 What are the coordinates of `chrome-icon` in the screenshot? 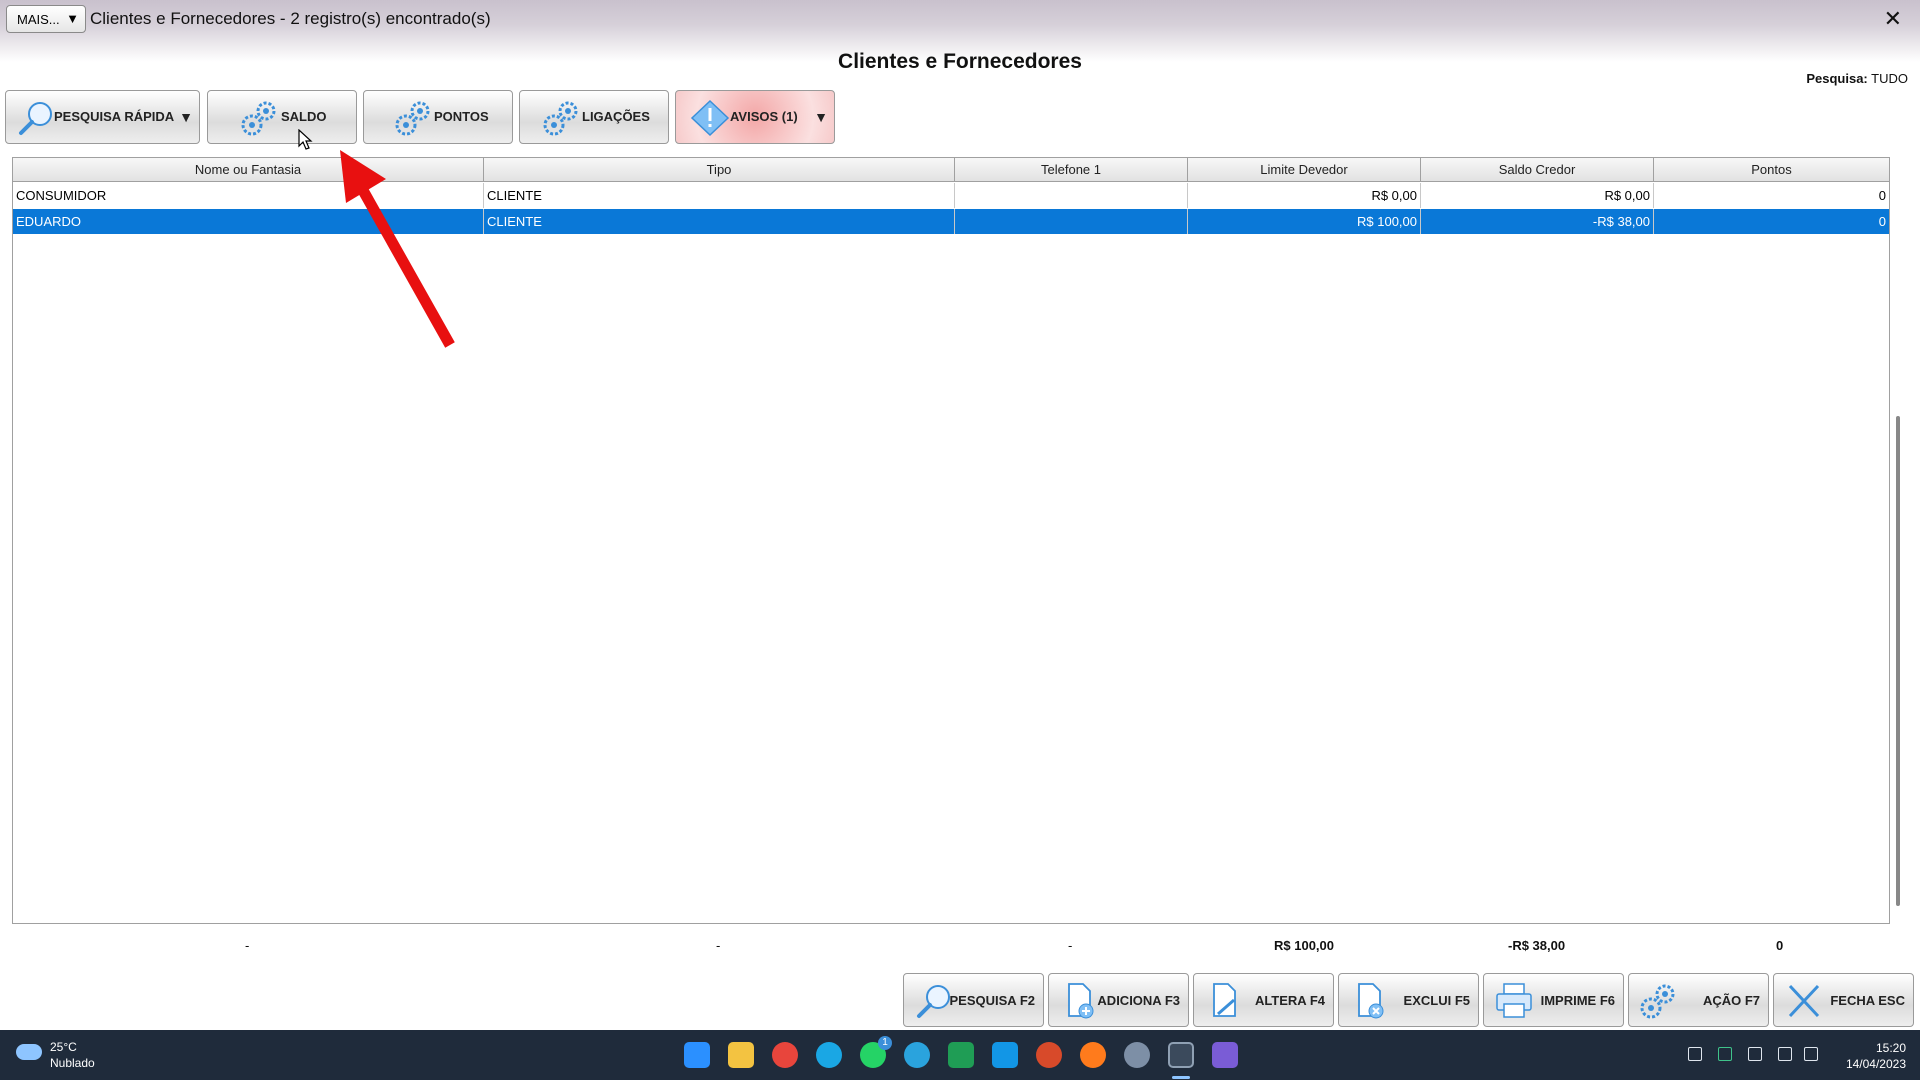 It's located at (785, 1055).